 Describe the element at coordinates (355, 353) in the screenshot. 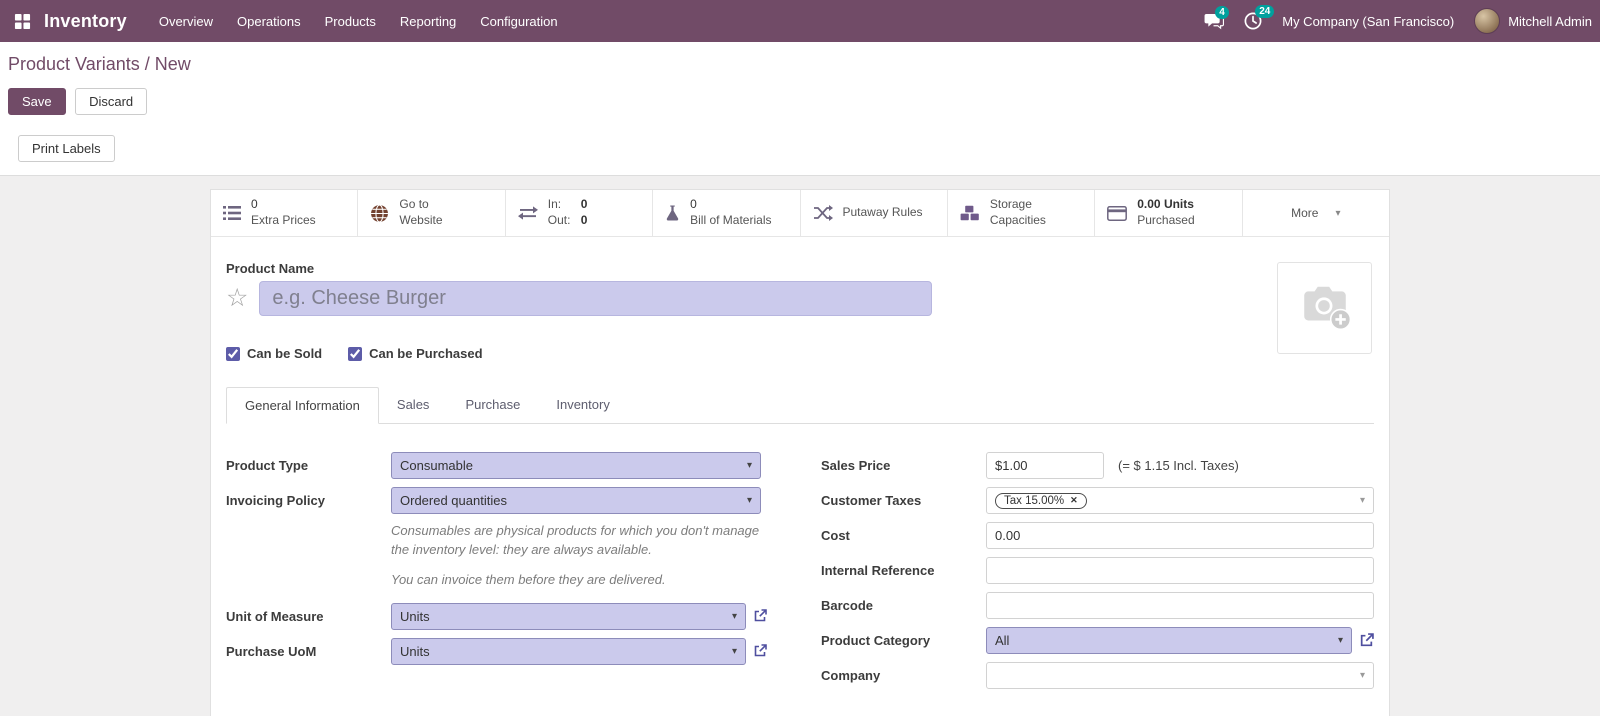

I see `can-be-purchased-input` at that location.